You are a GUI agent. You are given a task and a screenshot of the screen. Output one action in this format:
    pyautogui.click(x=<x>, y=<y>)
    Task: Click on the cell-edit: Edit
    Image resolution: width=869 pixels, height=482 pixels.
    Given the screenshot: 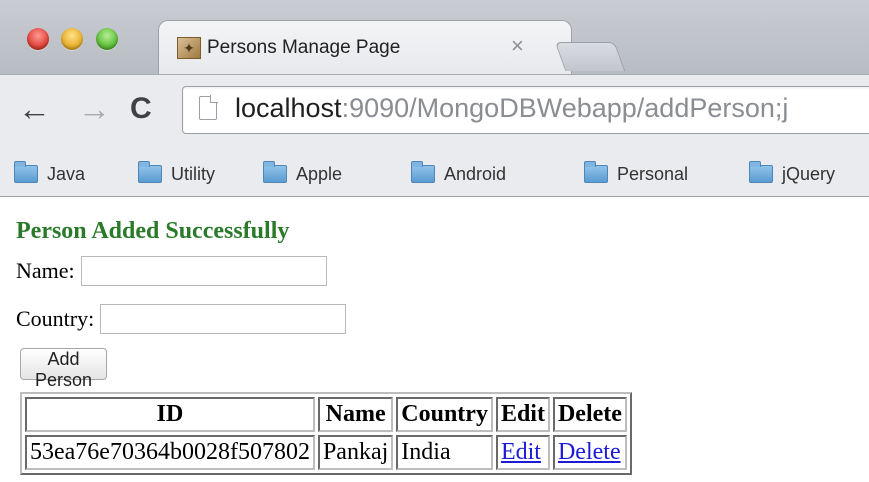 What is the action you would take?
    pyautogui.click(x=522, y=452)
    